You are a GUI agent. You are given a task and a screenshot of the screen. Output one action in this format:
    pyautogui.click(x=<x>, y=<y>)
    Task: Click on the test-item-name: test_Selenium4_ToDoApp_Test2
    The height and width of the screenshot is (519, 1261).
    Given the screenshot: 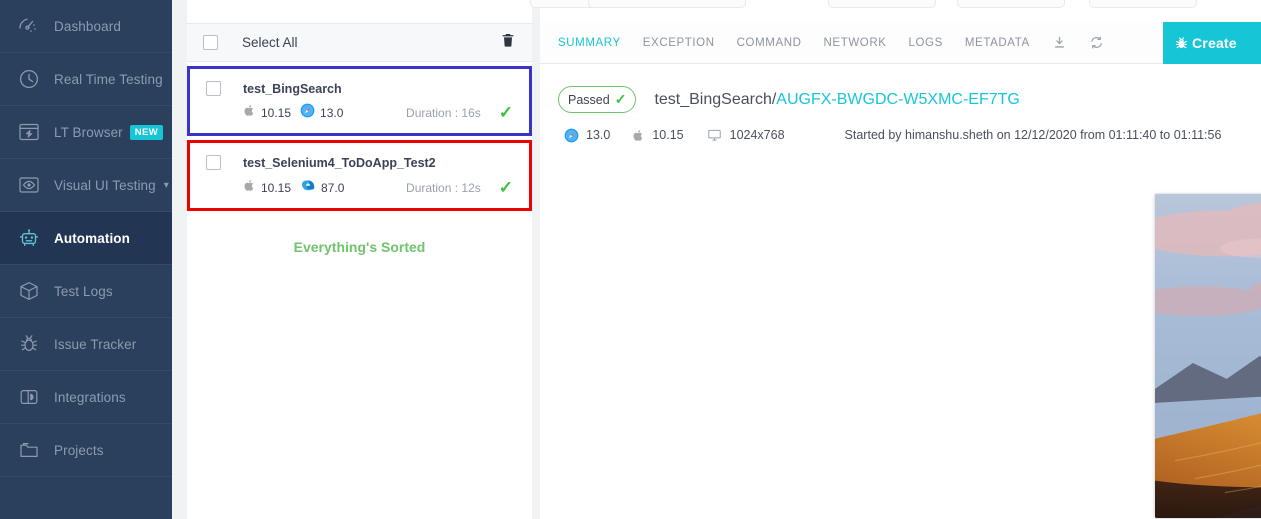 What is the action you would take?
    pyautogui.click(x=339, y=162)
    